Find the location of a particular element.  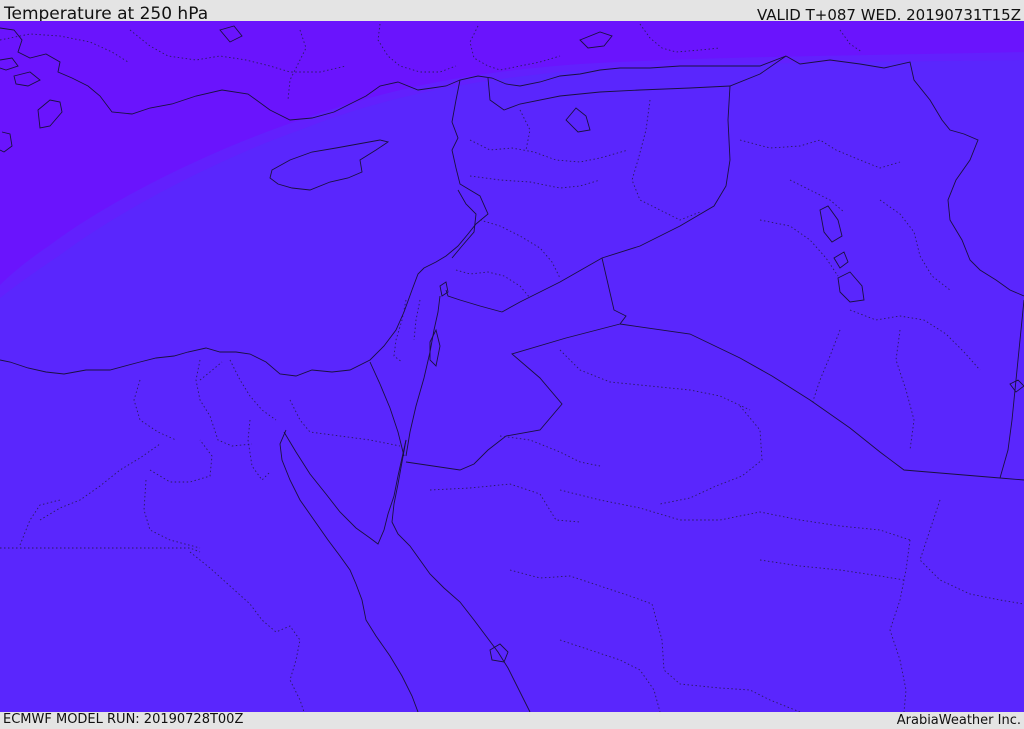

model-run-label: ECMWF MODEL RUN: 20190728T00Z is located at coordinates (123, 719).